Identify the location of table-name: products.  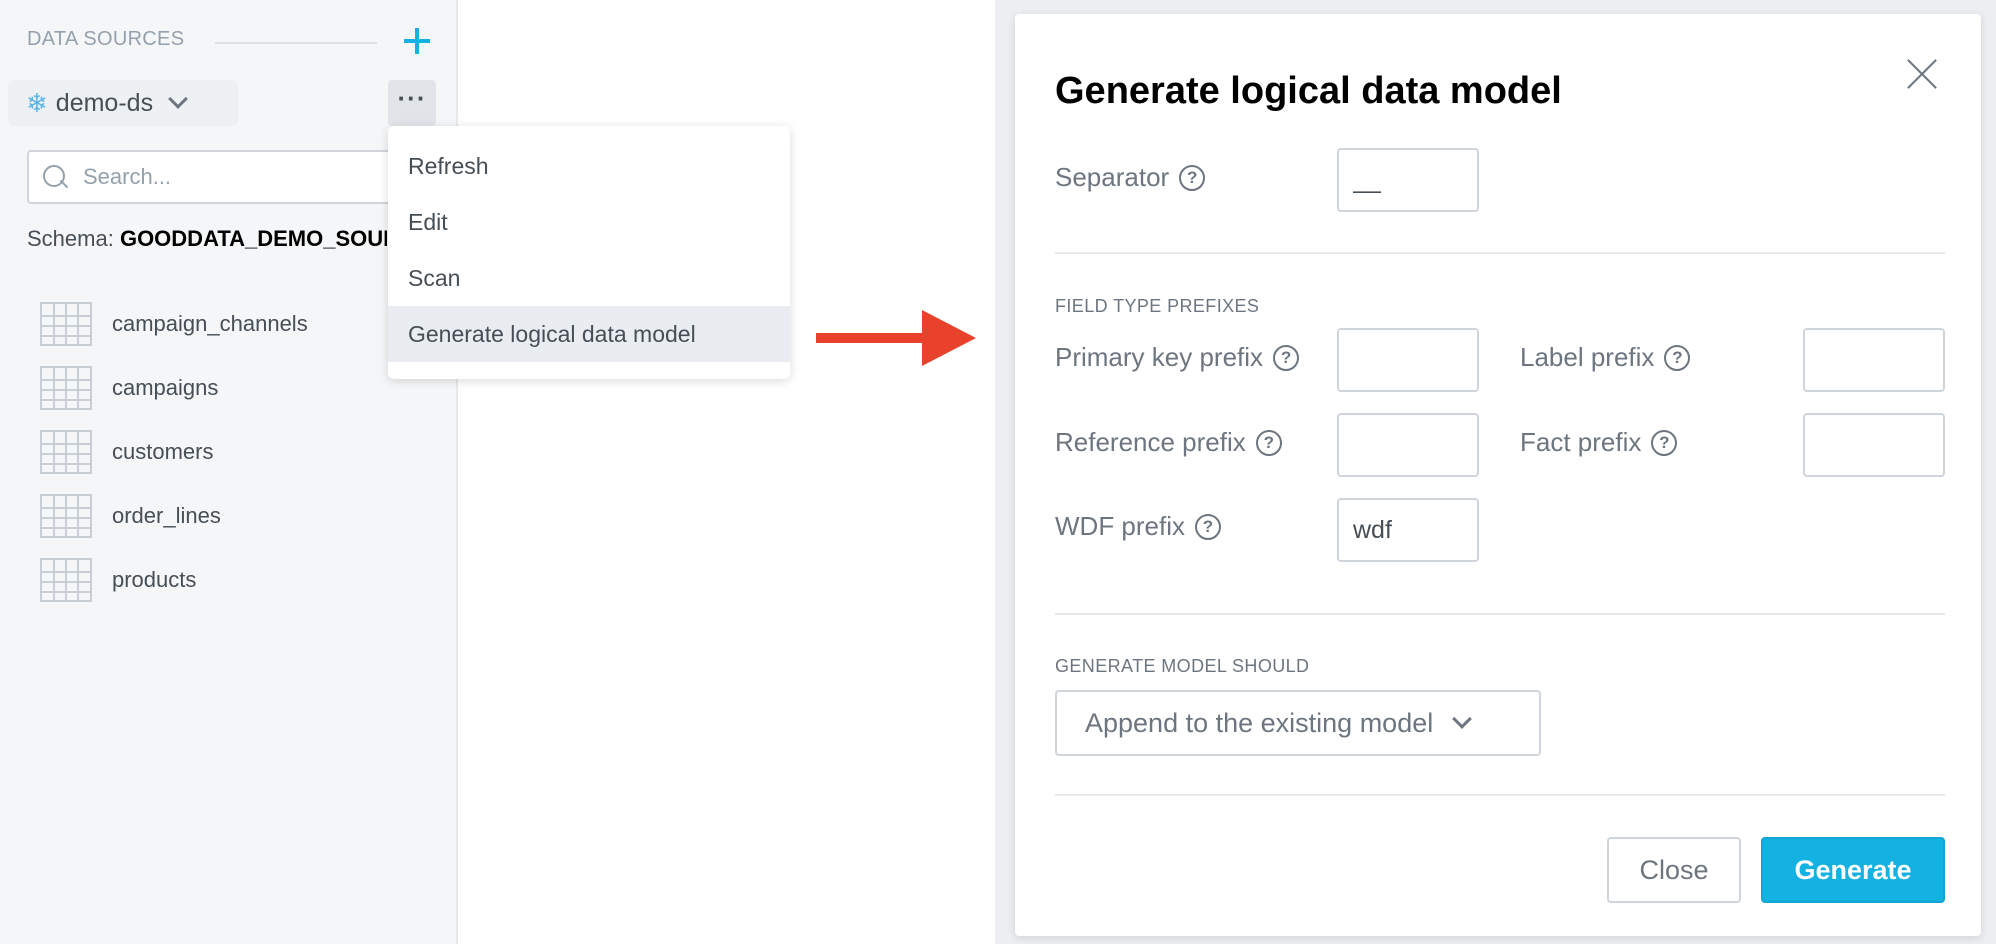
(154, 579).